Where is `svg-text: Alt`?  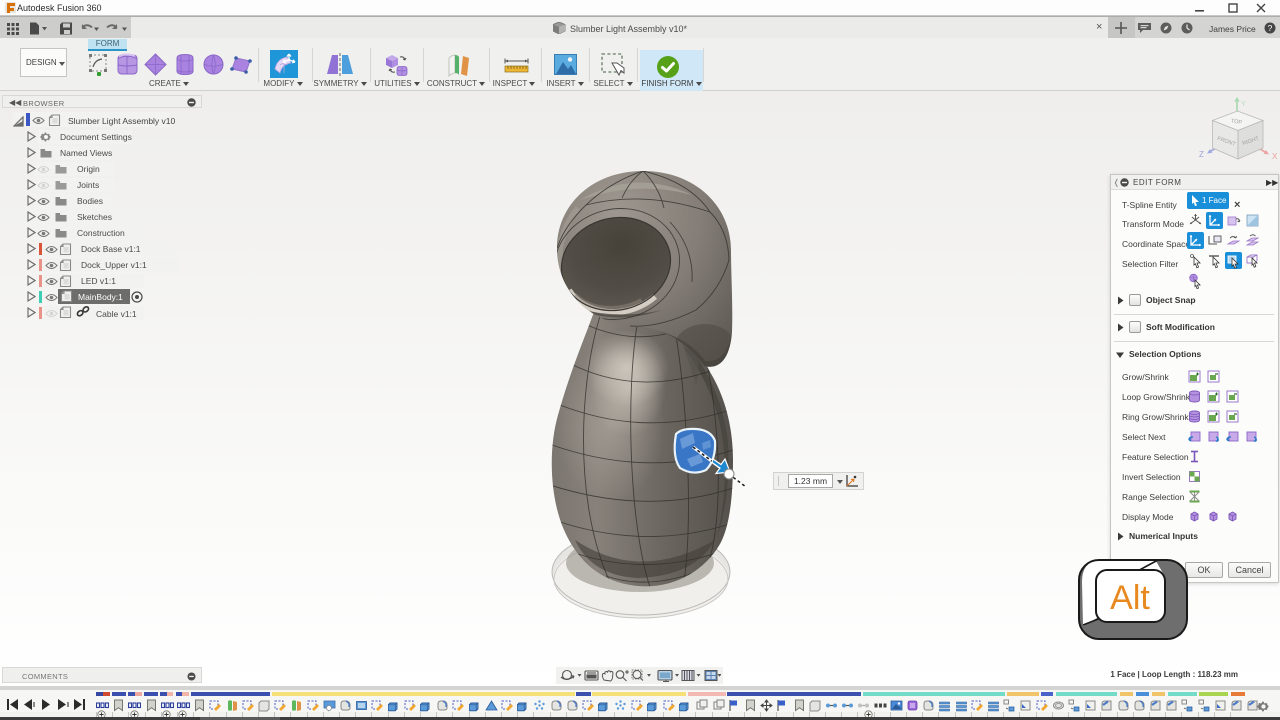 svg-text: Alt is located at coordinates (1130, 598).